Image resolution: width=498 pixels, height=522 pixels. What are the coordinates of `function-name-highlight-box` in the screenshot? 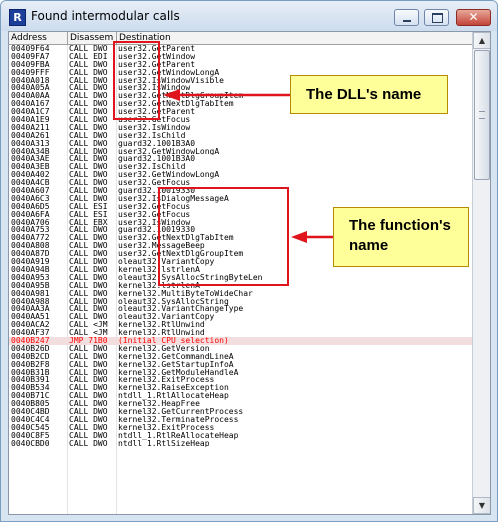 It's located at (223, 236).